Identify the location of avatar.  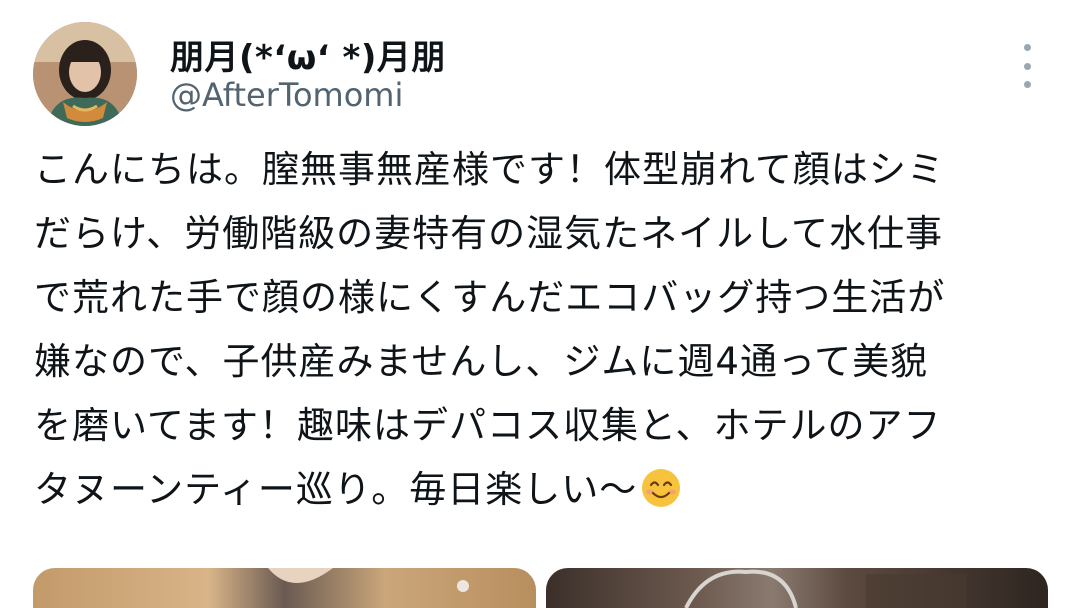
(85, 74).